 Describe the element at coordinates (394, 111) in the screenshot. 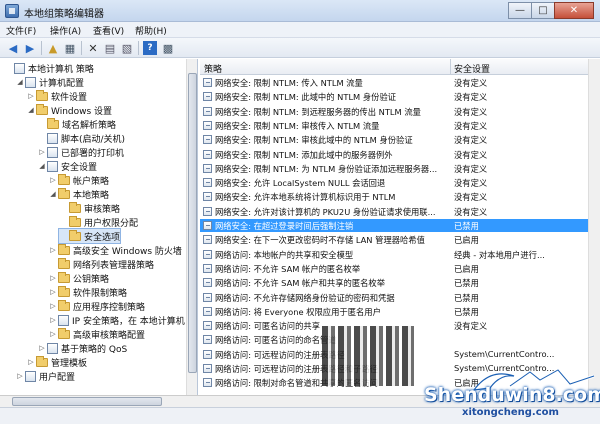

I see `policy-row: 网络安全: 限制 NTLM: 到远程服务器的传出 NTLM 流量 没有定义` at that location.